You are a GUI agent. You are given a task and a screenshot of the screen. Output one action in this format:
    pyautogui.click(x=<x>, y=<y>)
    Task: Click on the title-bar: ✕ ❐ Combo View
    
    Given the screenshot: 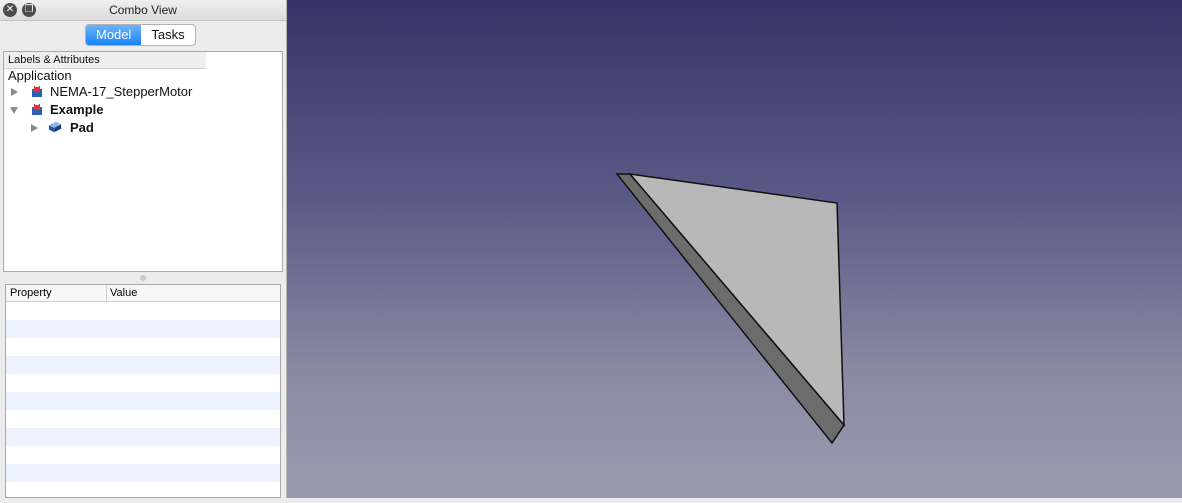 What is the action you would take?
    pyautogui.click(x=143, y=10)
    